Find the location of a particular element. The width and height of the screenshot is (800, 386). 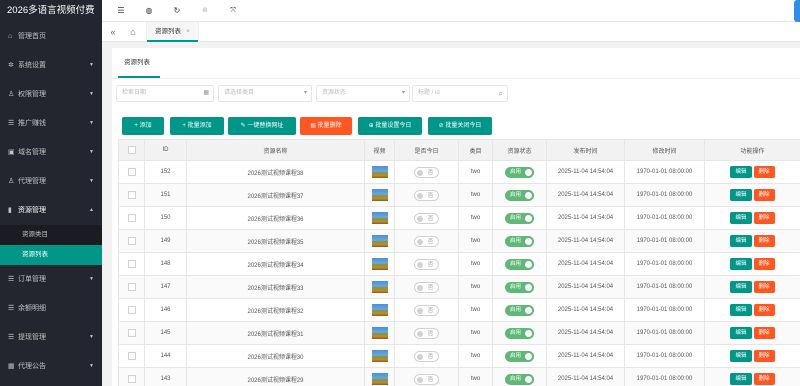

sidebar-item-resource: ▮ 资源管理 ▲ is located at coordinates (51, 210).